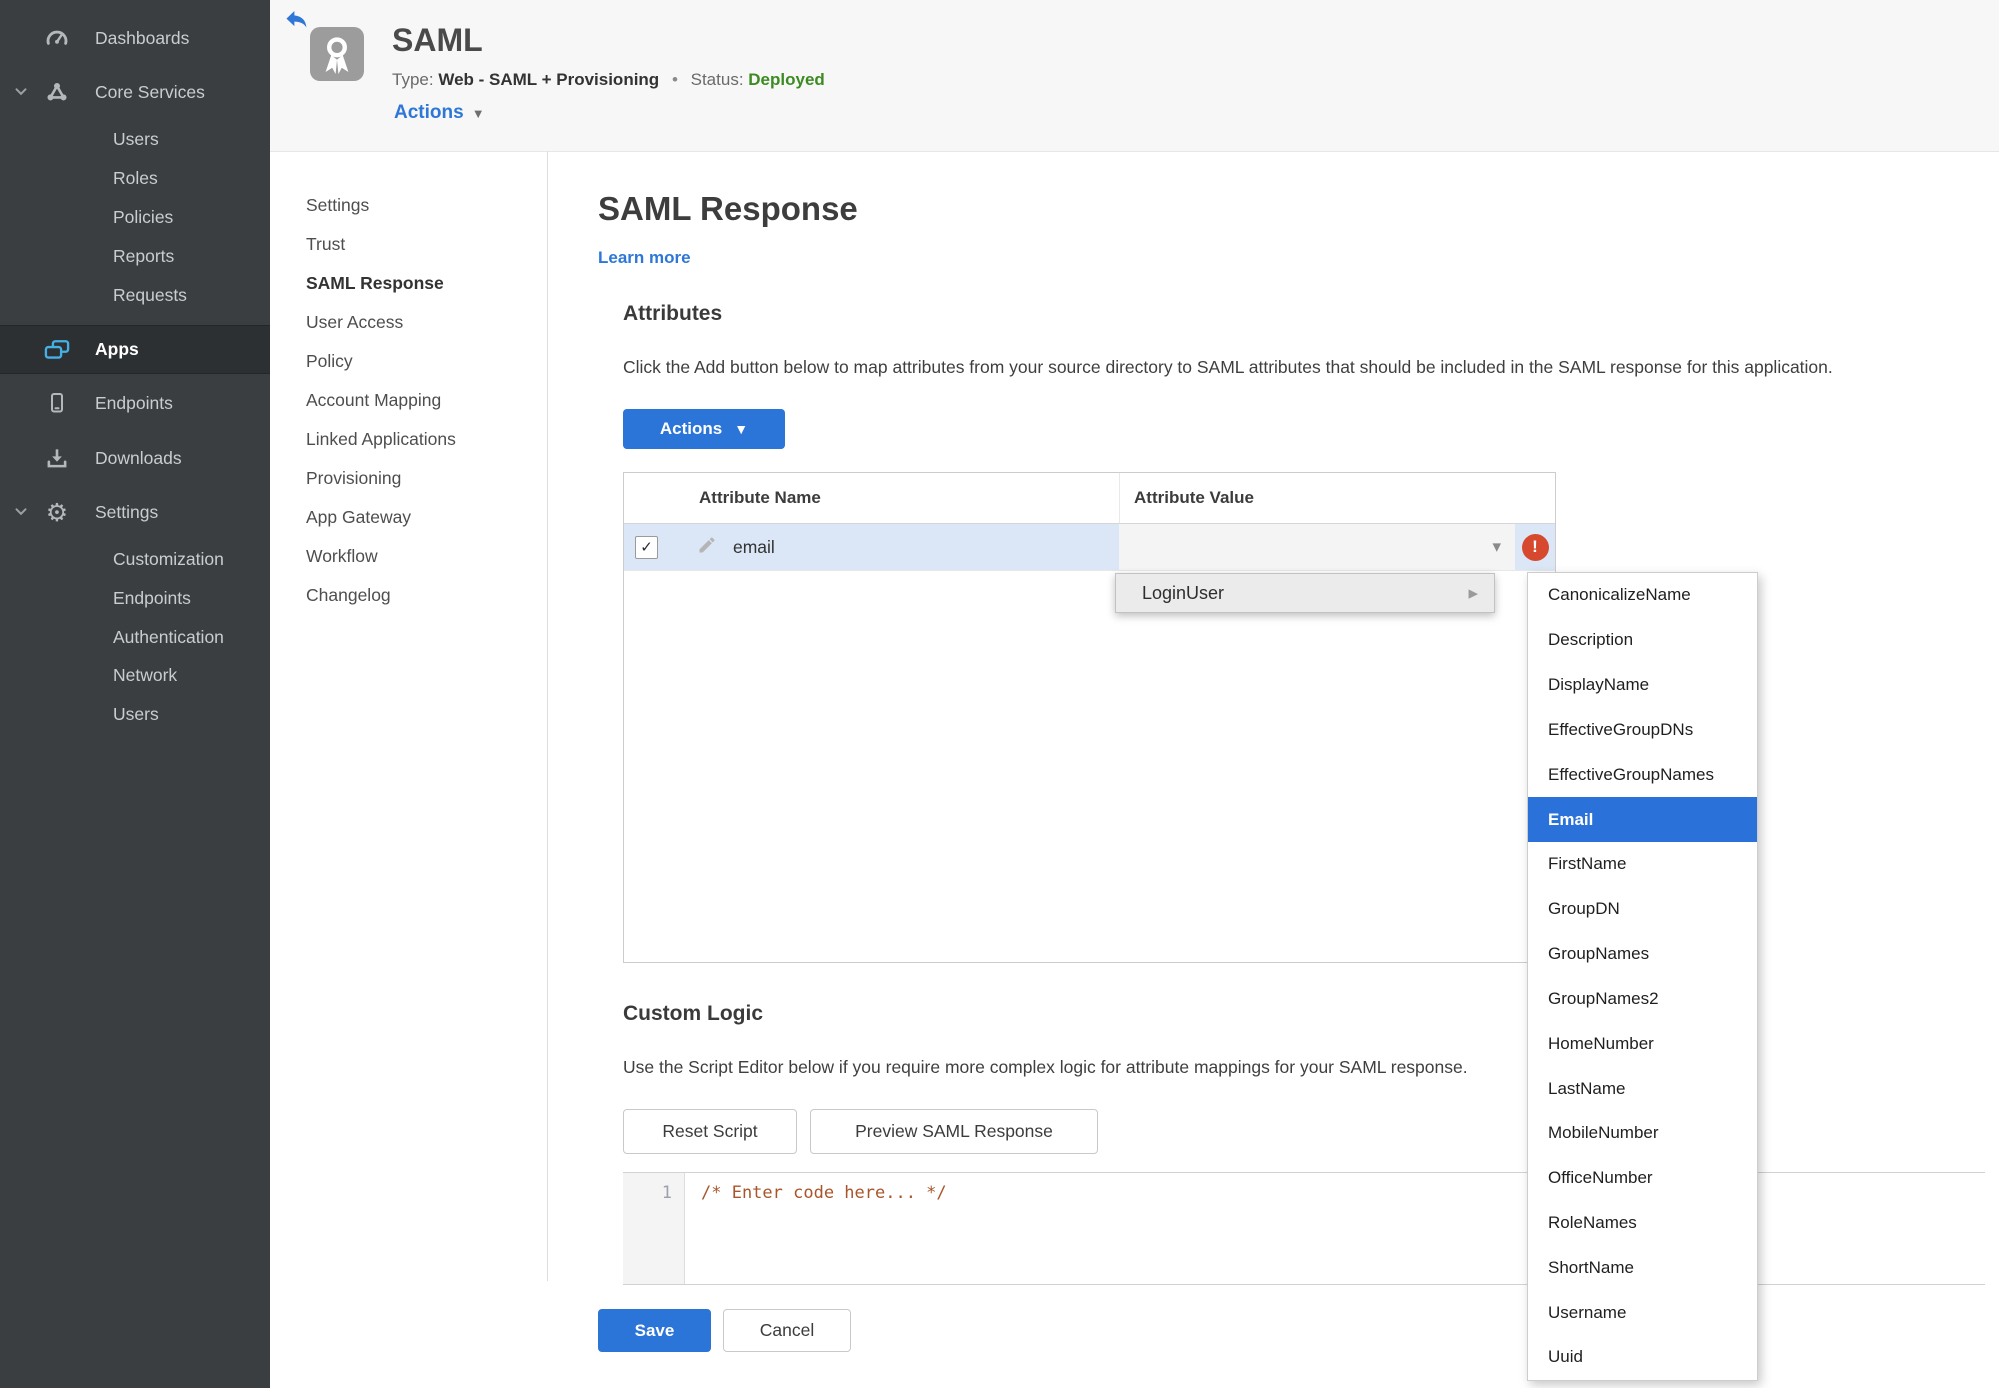  Describe the element at coordinates (135, 38) in the screenshot. I see `sidebar-item-dashboards: Dashboards` at that location.